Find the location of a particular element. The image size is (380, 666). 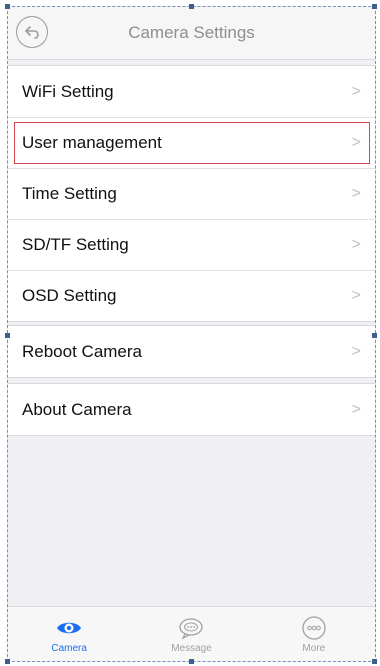

settings-item-time: Time Setting > is located at coordinates (191, 193).